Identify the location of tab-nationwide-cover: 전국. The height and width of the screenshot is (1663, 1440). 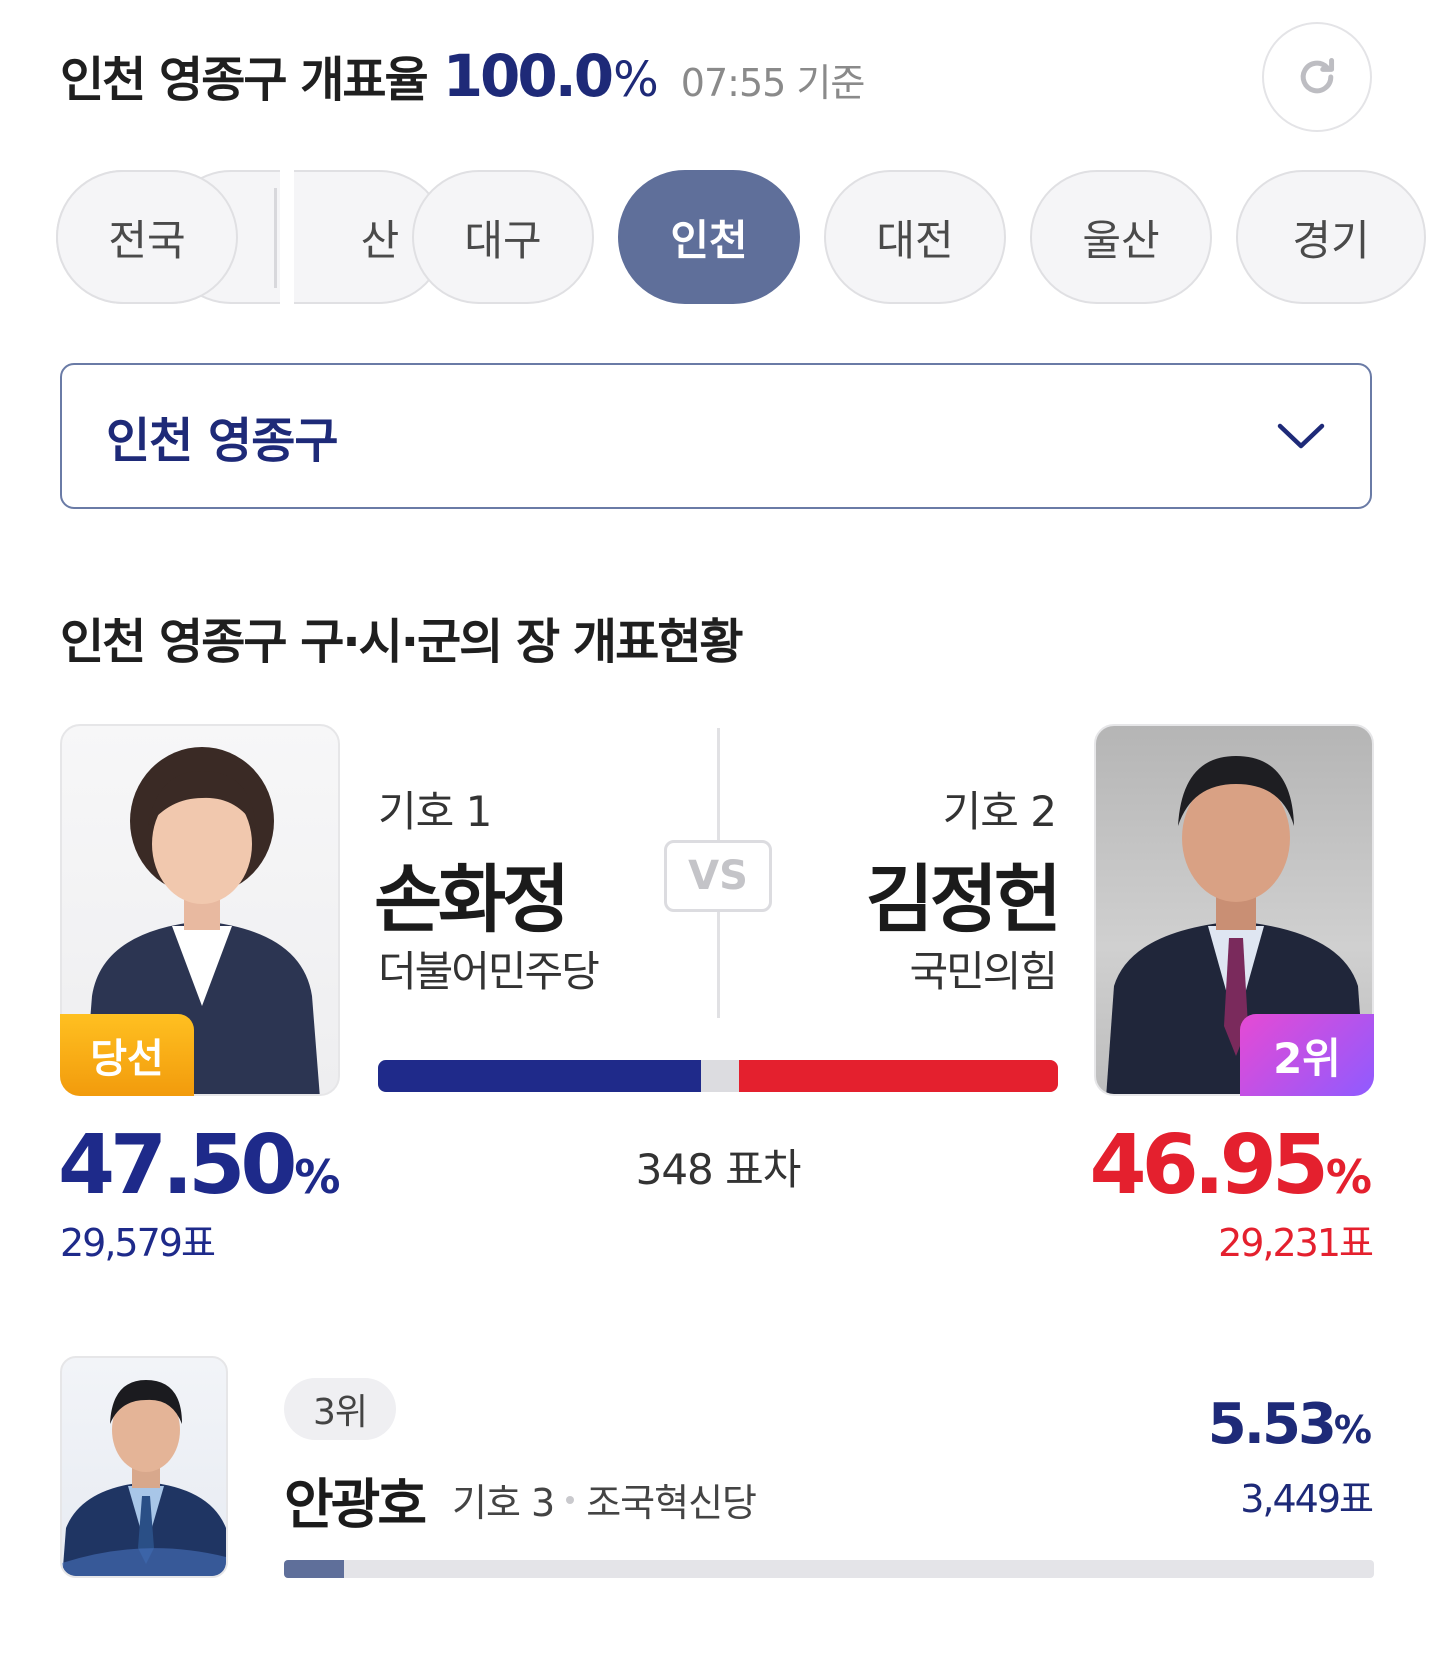
(147, 237).